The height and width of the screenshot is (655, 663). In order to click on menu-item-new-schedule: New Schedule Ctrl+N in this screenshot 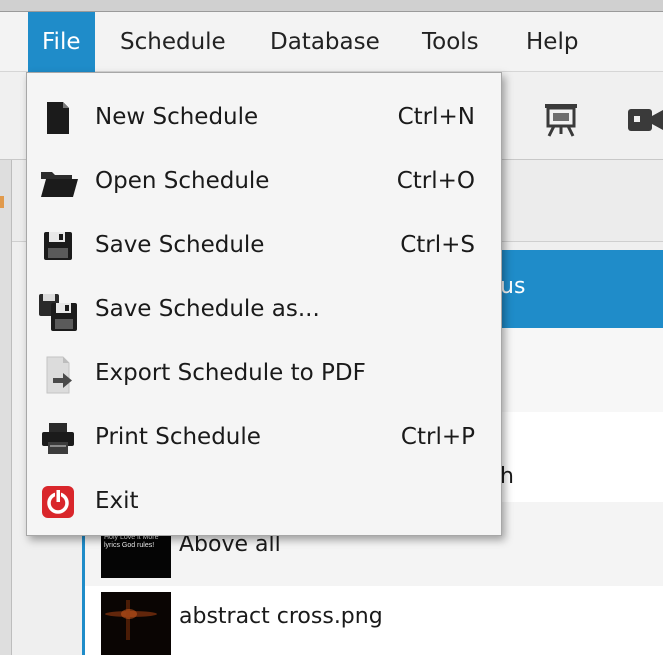, I will do `click(264, 117)`.